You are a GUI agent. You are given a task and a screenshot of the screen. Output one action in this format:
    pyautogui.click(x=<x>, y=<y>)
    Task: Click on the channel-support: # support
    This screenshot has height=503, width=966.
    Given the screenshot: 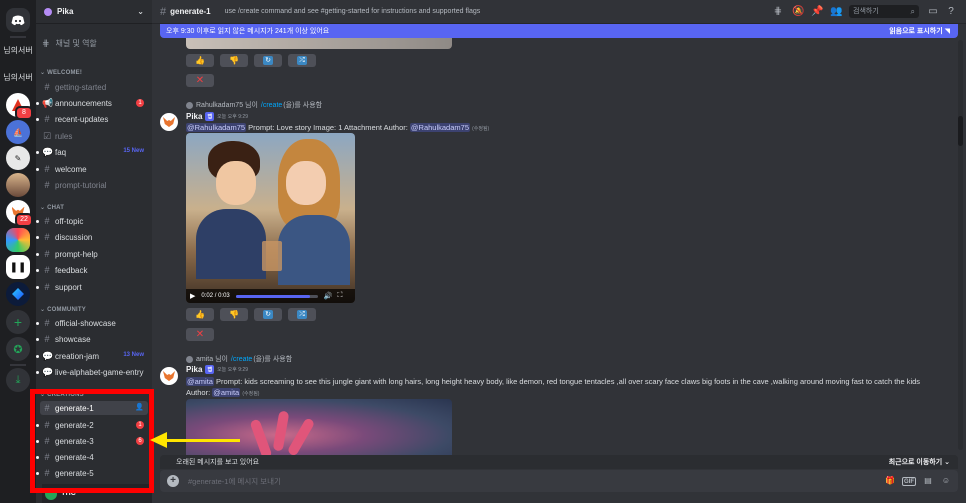 What is the action you would take?
    pyautogui.click(x=92, y=287)
    